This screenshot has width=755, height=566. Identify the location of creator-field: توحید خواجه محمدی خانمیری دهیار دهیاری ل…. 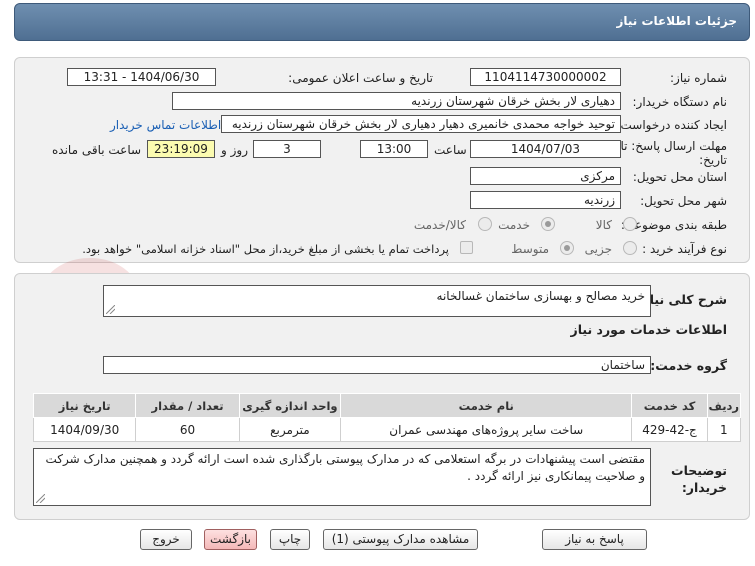
(421, 124).